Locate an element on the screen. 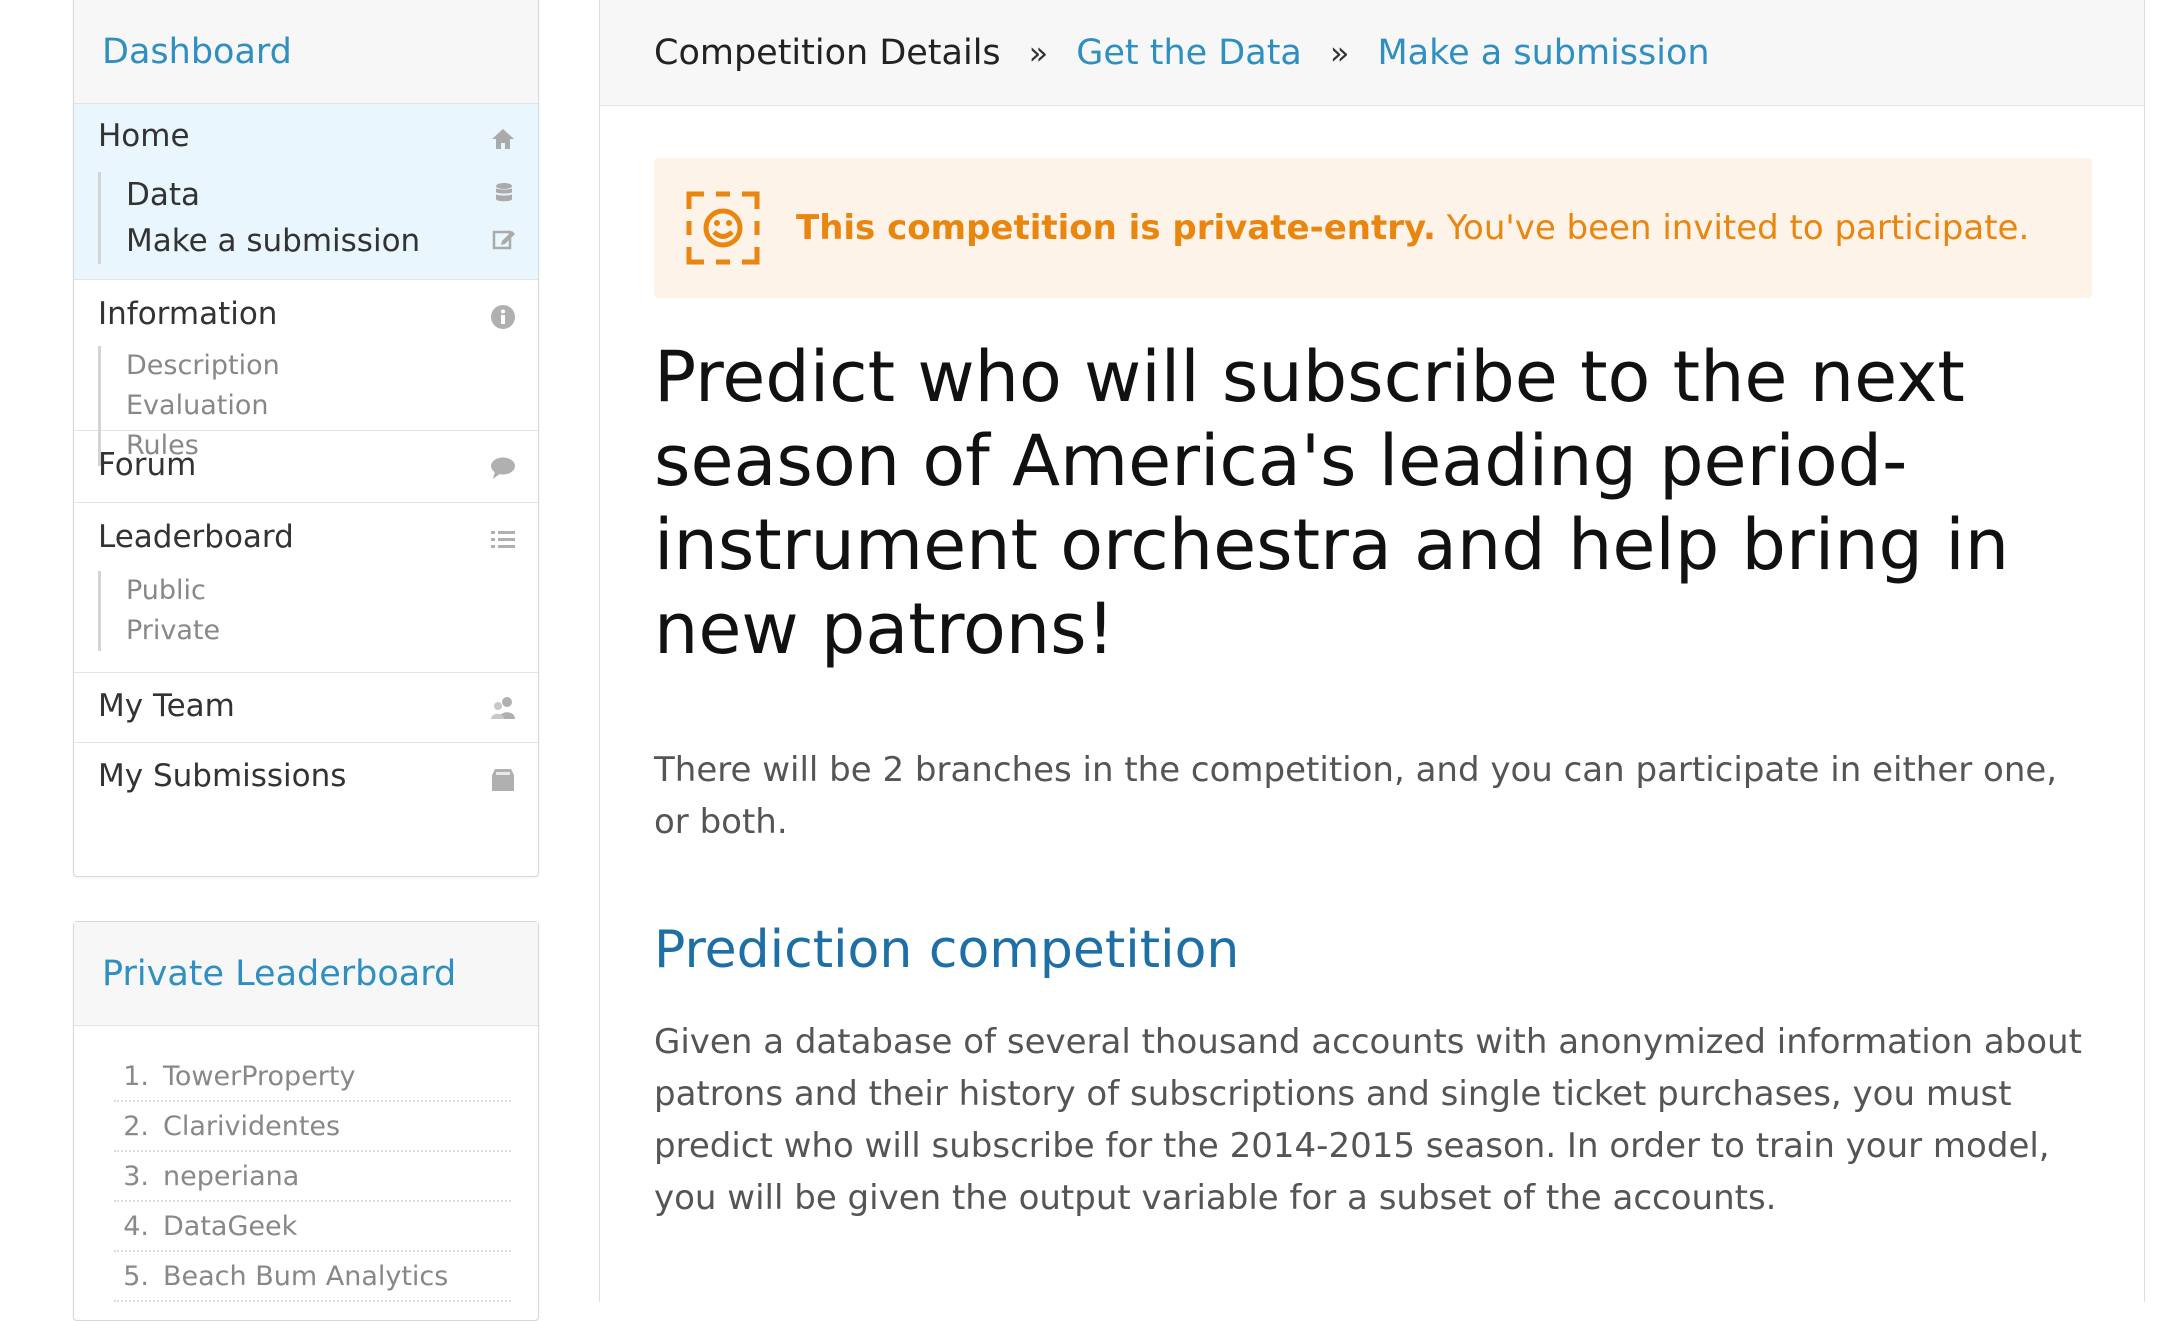 The image size is (2168, 1321). sidebar-item-forum: Forum is located at coordinates (147, 465).